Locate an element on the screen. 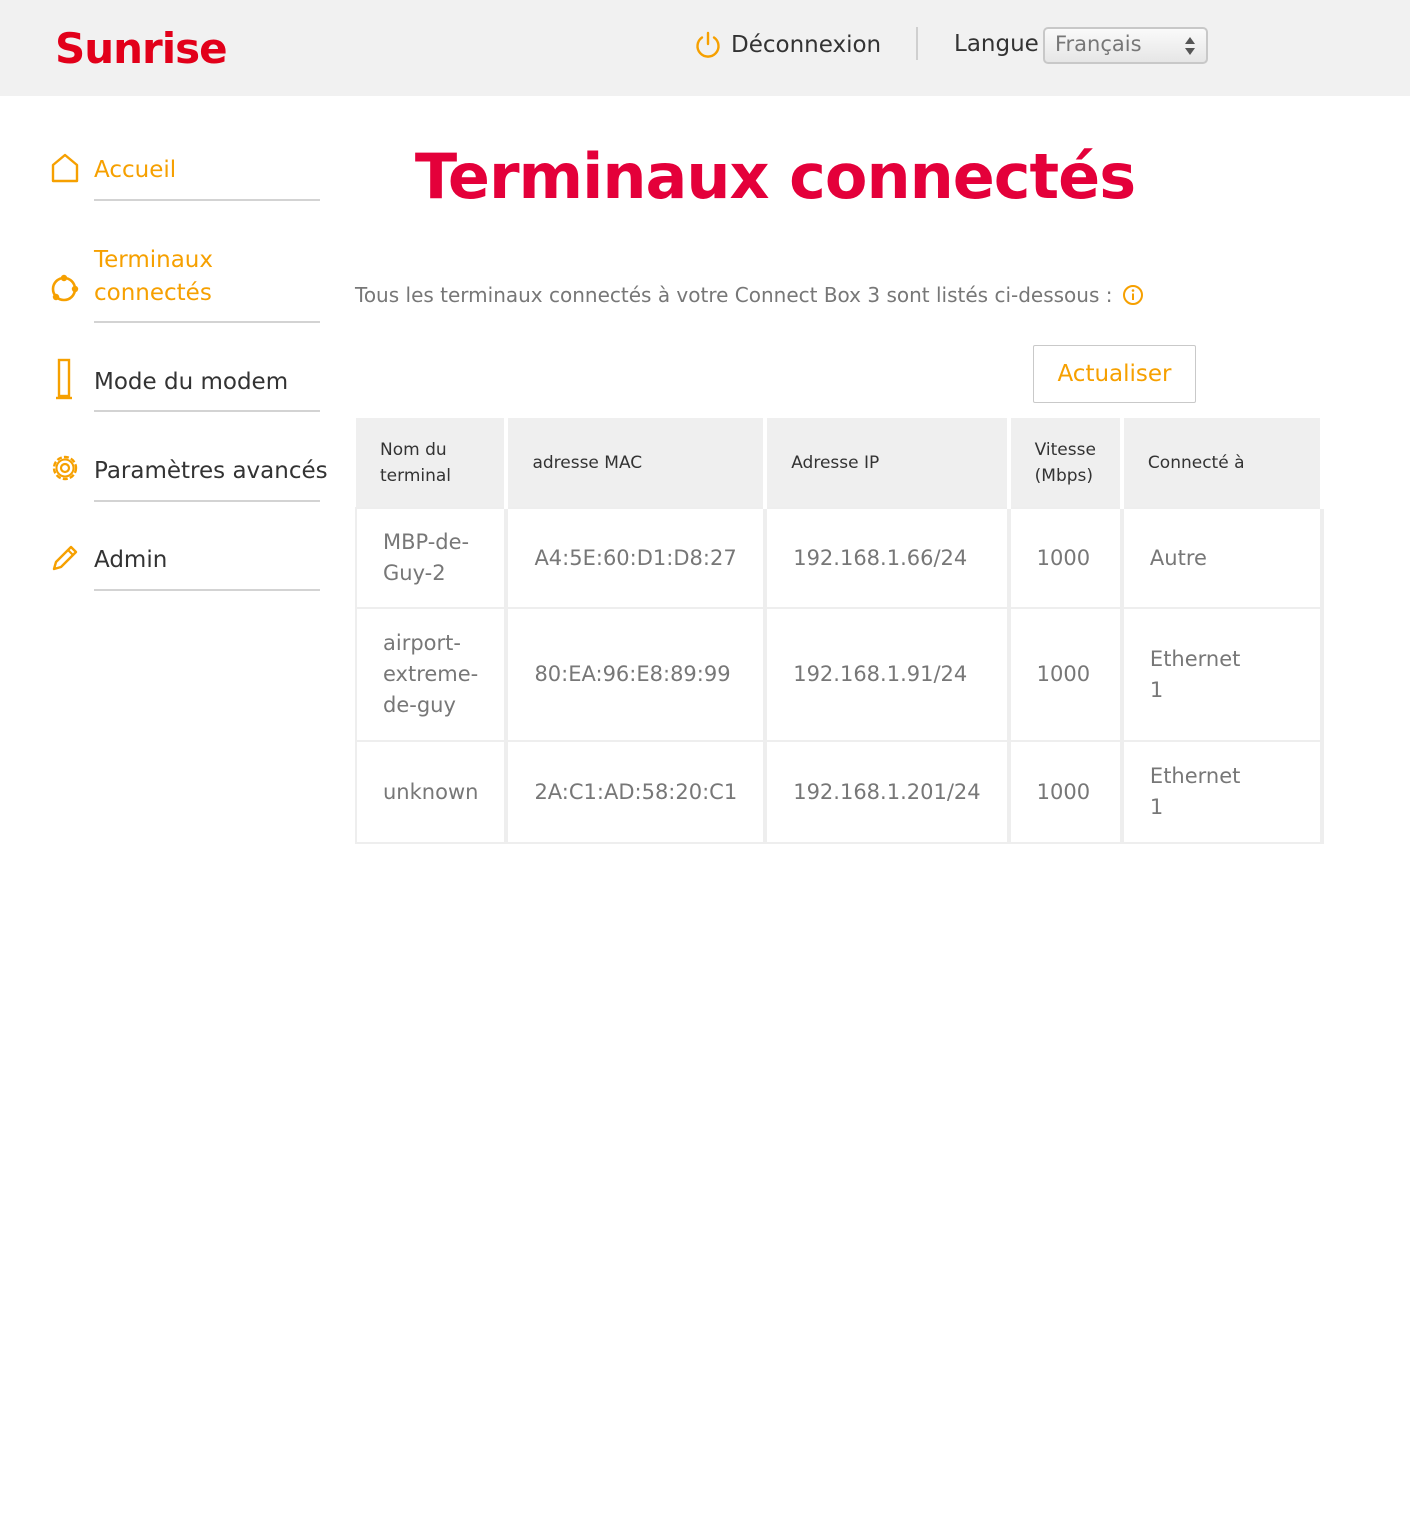 The width and height of the screenshot is (1410, 1520). logout-button: Déconnexion is located at coordinates (787, 45).